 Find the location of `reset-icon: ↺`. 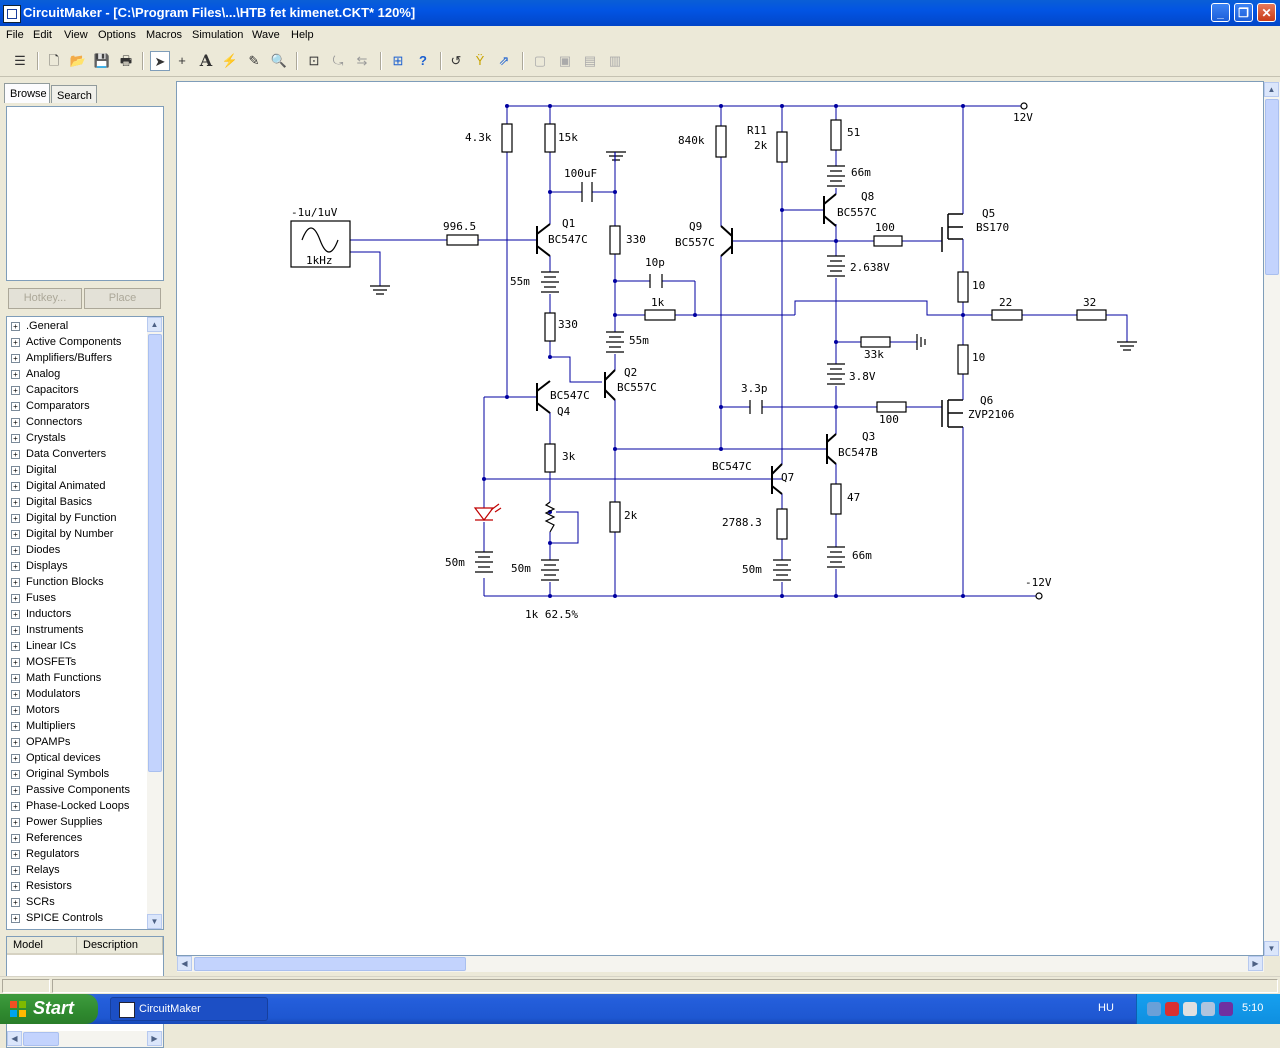

reset-icon: ↺ is located at coordinates (456, 61).